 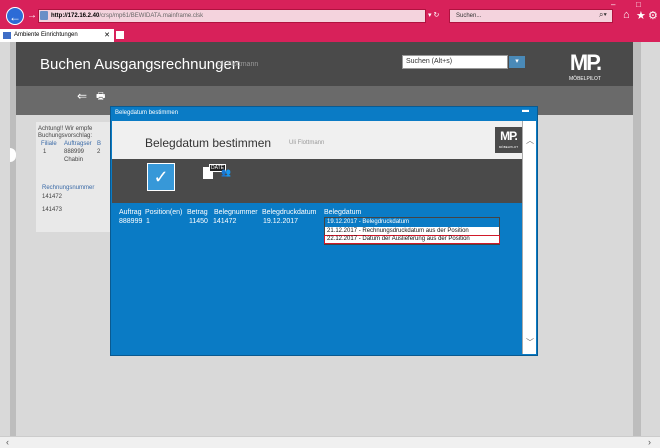 What do you see at coordinates (44, 15) in the screenshot?
I see `page-icon` at bounding box center [44, 15].